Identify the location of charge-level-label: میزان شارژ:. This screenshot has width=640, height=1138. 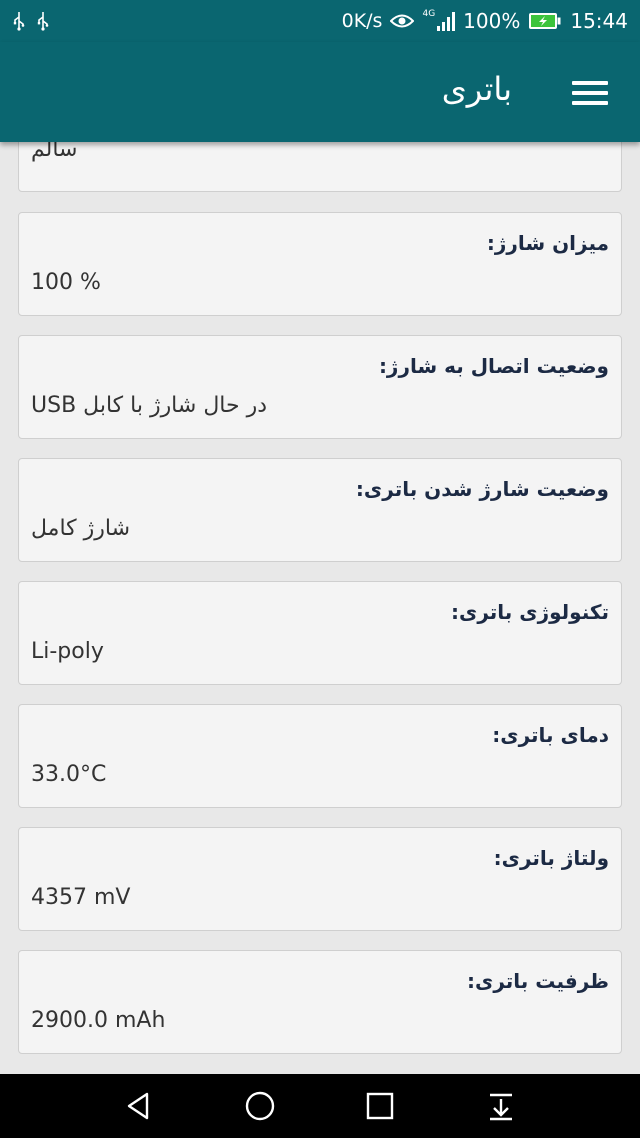
(547, 243).